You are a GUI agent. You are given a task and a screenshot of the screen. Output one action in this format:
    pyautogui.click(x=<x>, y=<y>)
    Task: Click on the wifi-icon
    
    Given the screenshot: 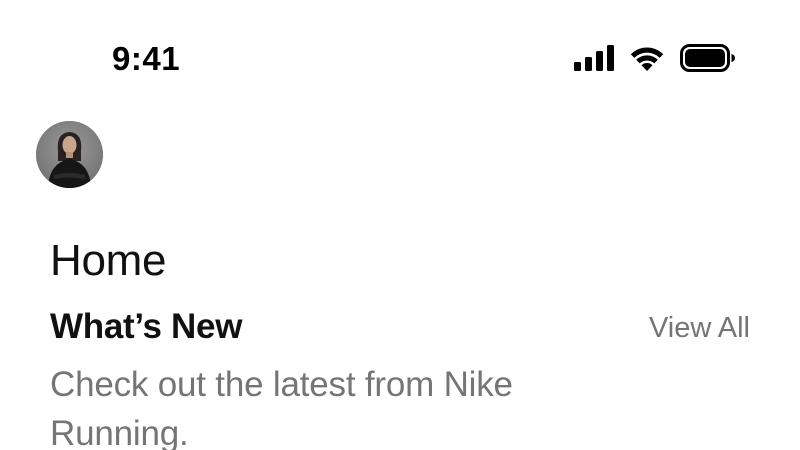 What is the action you would take?
    pyautogui.click(x=647, y=58)
    